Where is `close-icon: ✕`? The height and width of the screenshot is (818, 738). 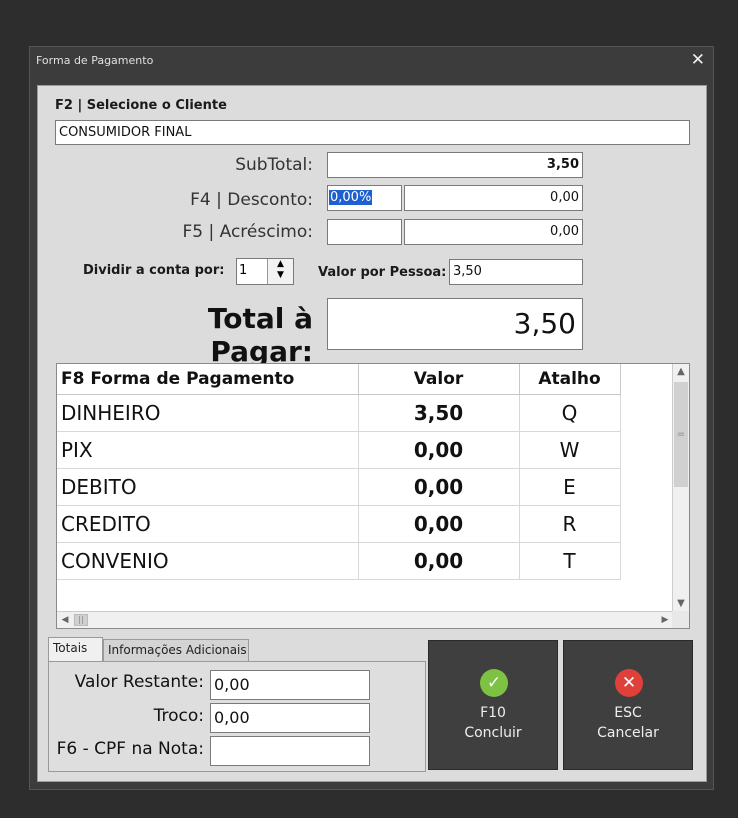 close-icon: ✕ is located at coordinates (698, 60).